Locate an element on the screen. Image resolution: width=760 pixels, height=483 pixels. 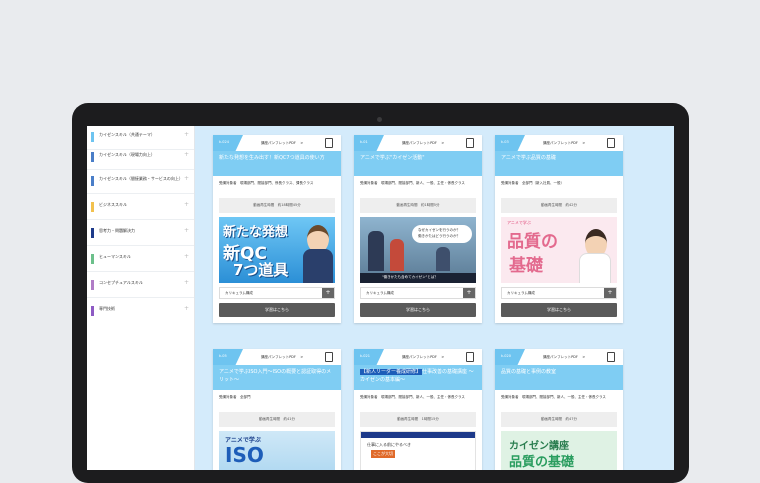
sidebar-item-label: ヒューマンスキル is located at coordinates (115, 256).